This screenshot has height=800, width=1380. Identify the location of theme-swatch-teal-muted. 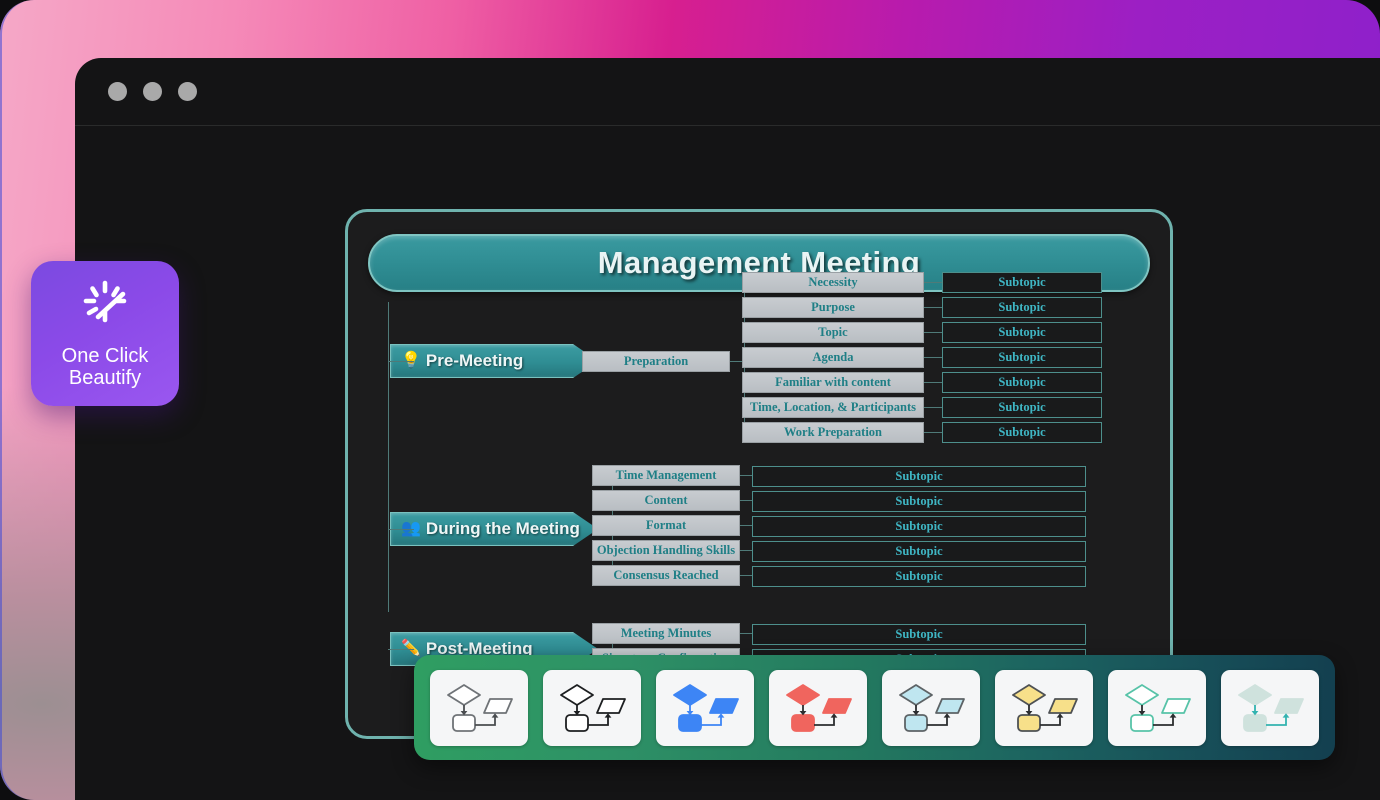
(1270, 707).